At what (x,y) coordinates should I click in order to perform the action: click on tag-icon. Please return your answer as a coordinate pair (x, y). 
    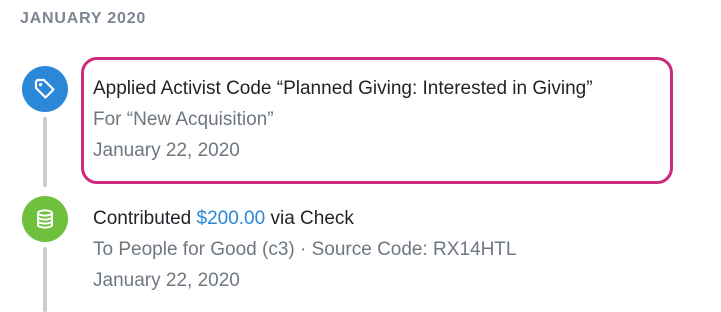
    Looking at the image, I should click on (45, 89).